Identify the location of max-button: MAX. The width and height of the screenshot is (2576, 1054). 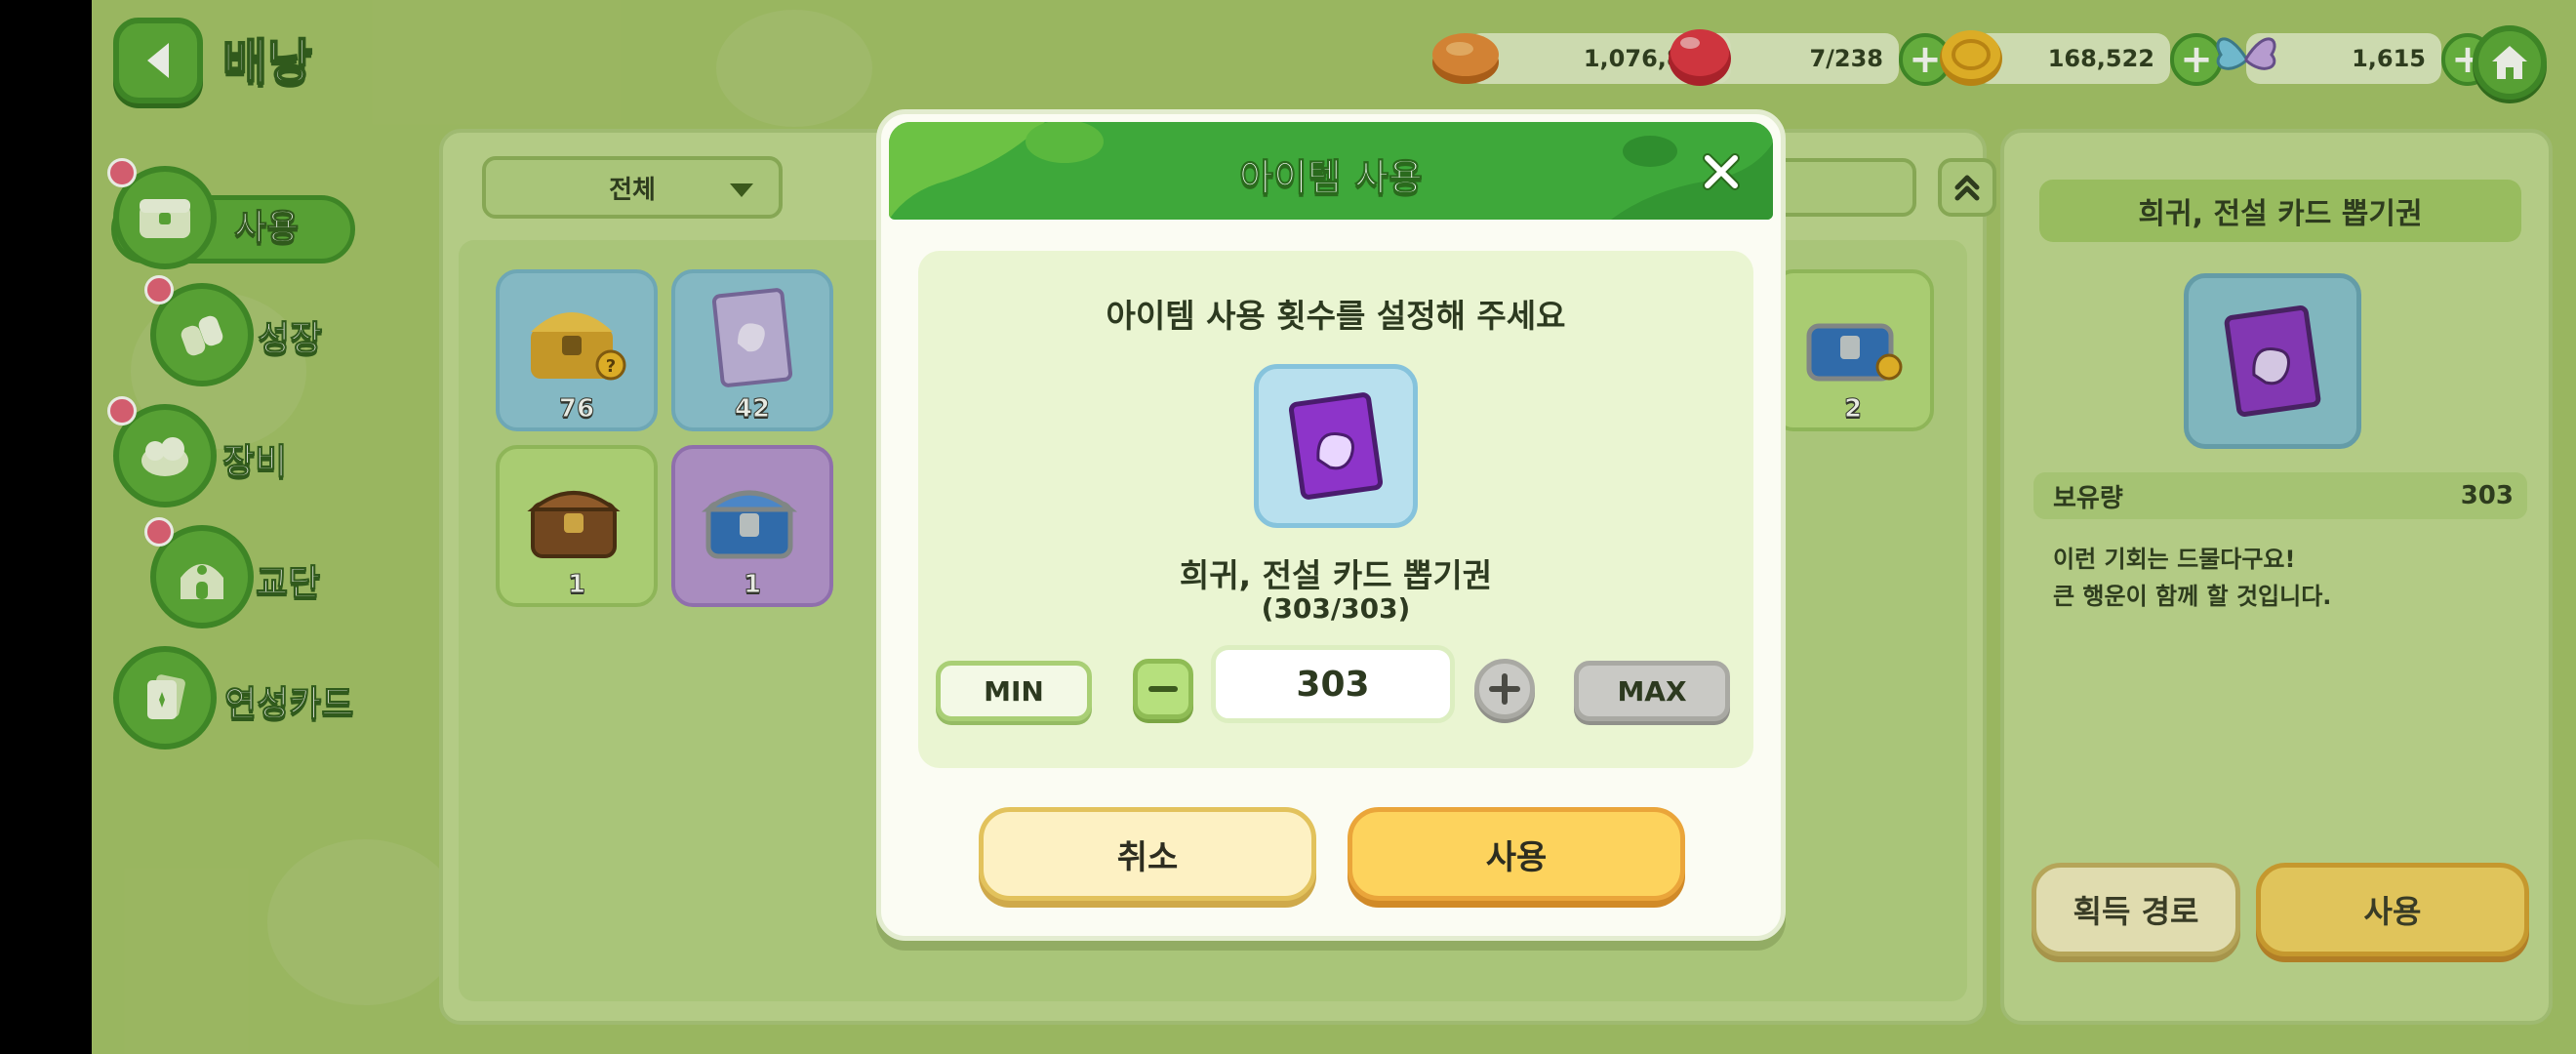
(1652, 691).